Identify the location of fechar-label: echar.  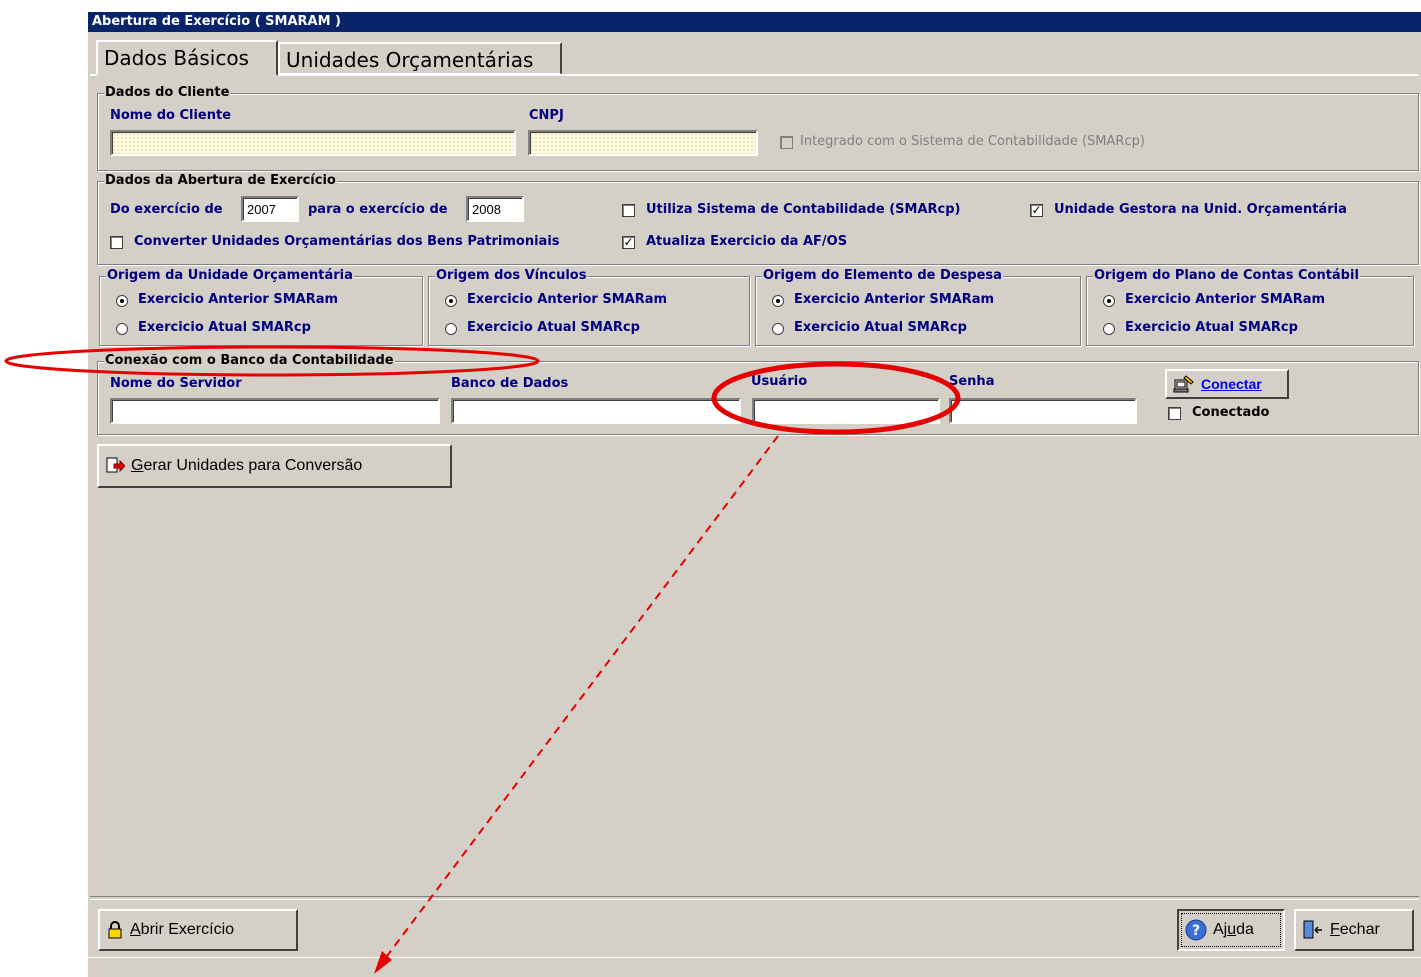
(1359, 929).